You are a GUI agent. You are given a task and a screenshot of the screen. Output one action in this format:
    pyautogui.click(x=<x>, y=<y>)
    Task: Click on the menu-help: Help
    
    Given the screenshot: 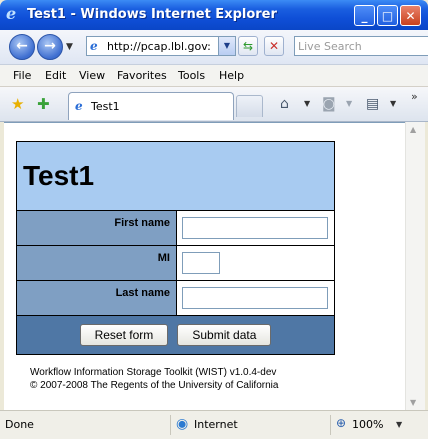 What is the action you would take?
    pyautogui.click(x=231, y=75)
    